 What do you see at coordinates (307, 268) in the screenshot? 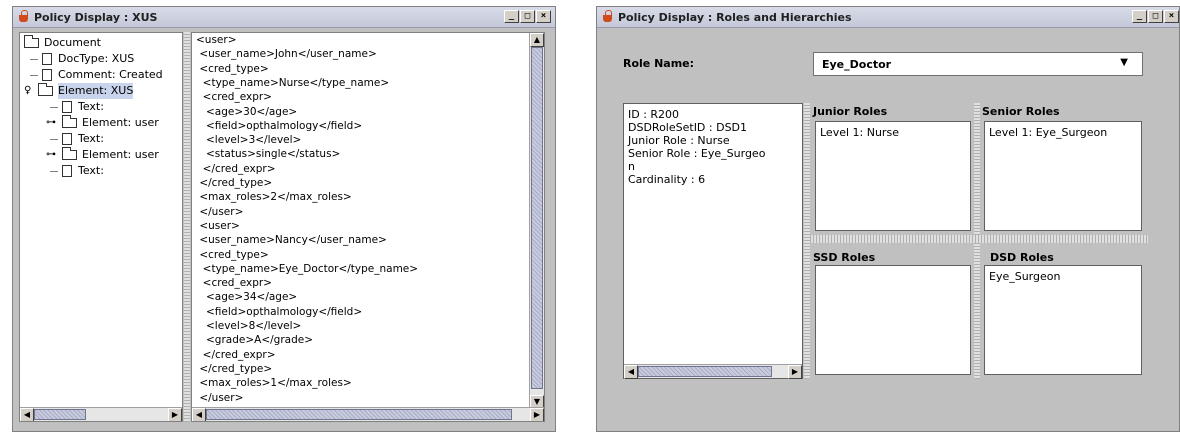
I see `xml-line: <type_name>Eye_Doctor</type_name>` at bounding box center [307, 268].